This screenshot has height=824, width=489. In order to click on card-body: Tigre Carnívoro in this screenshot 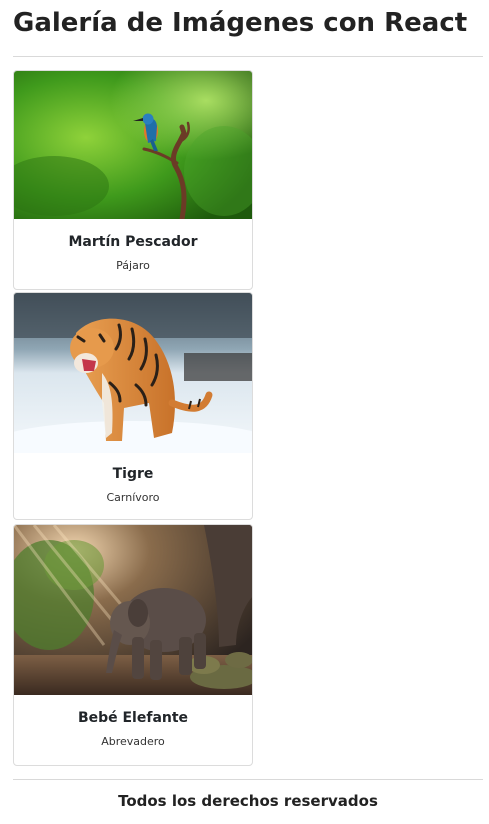, I will do `click(133, 478)`.